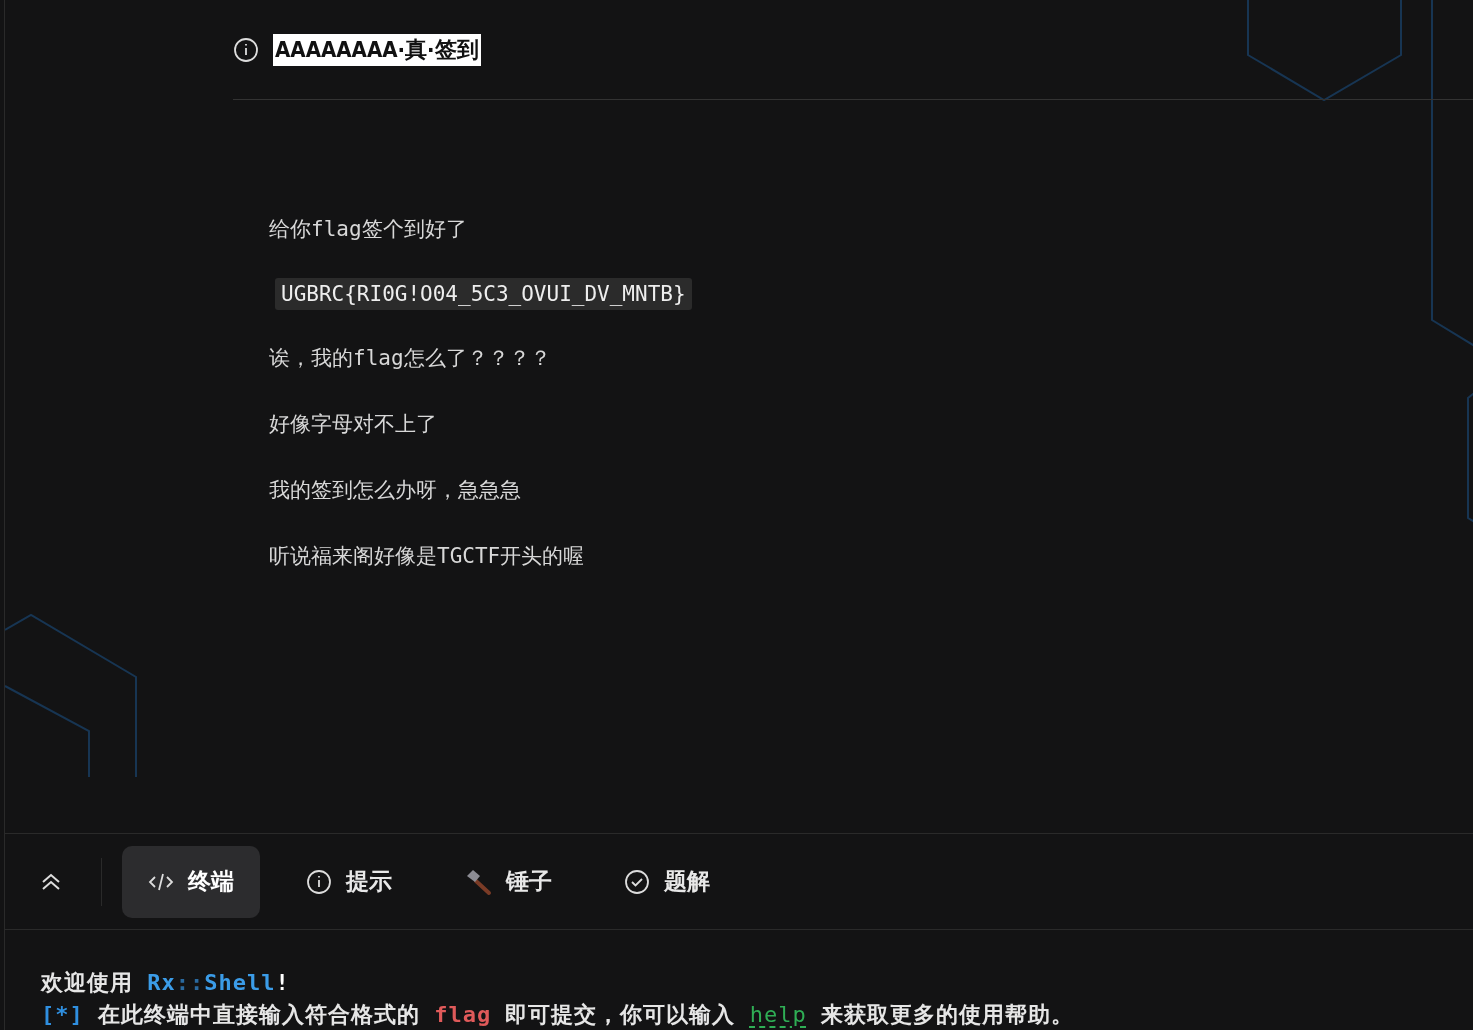  What do you see at coordinates (410, 358) in the screenshot?
I see `description-text: 诶，我的flag怎么了？？？？` at bounding box center [410, 358].